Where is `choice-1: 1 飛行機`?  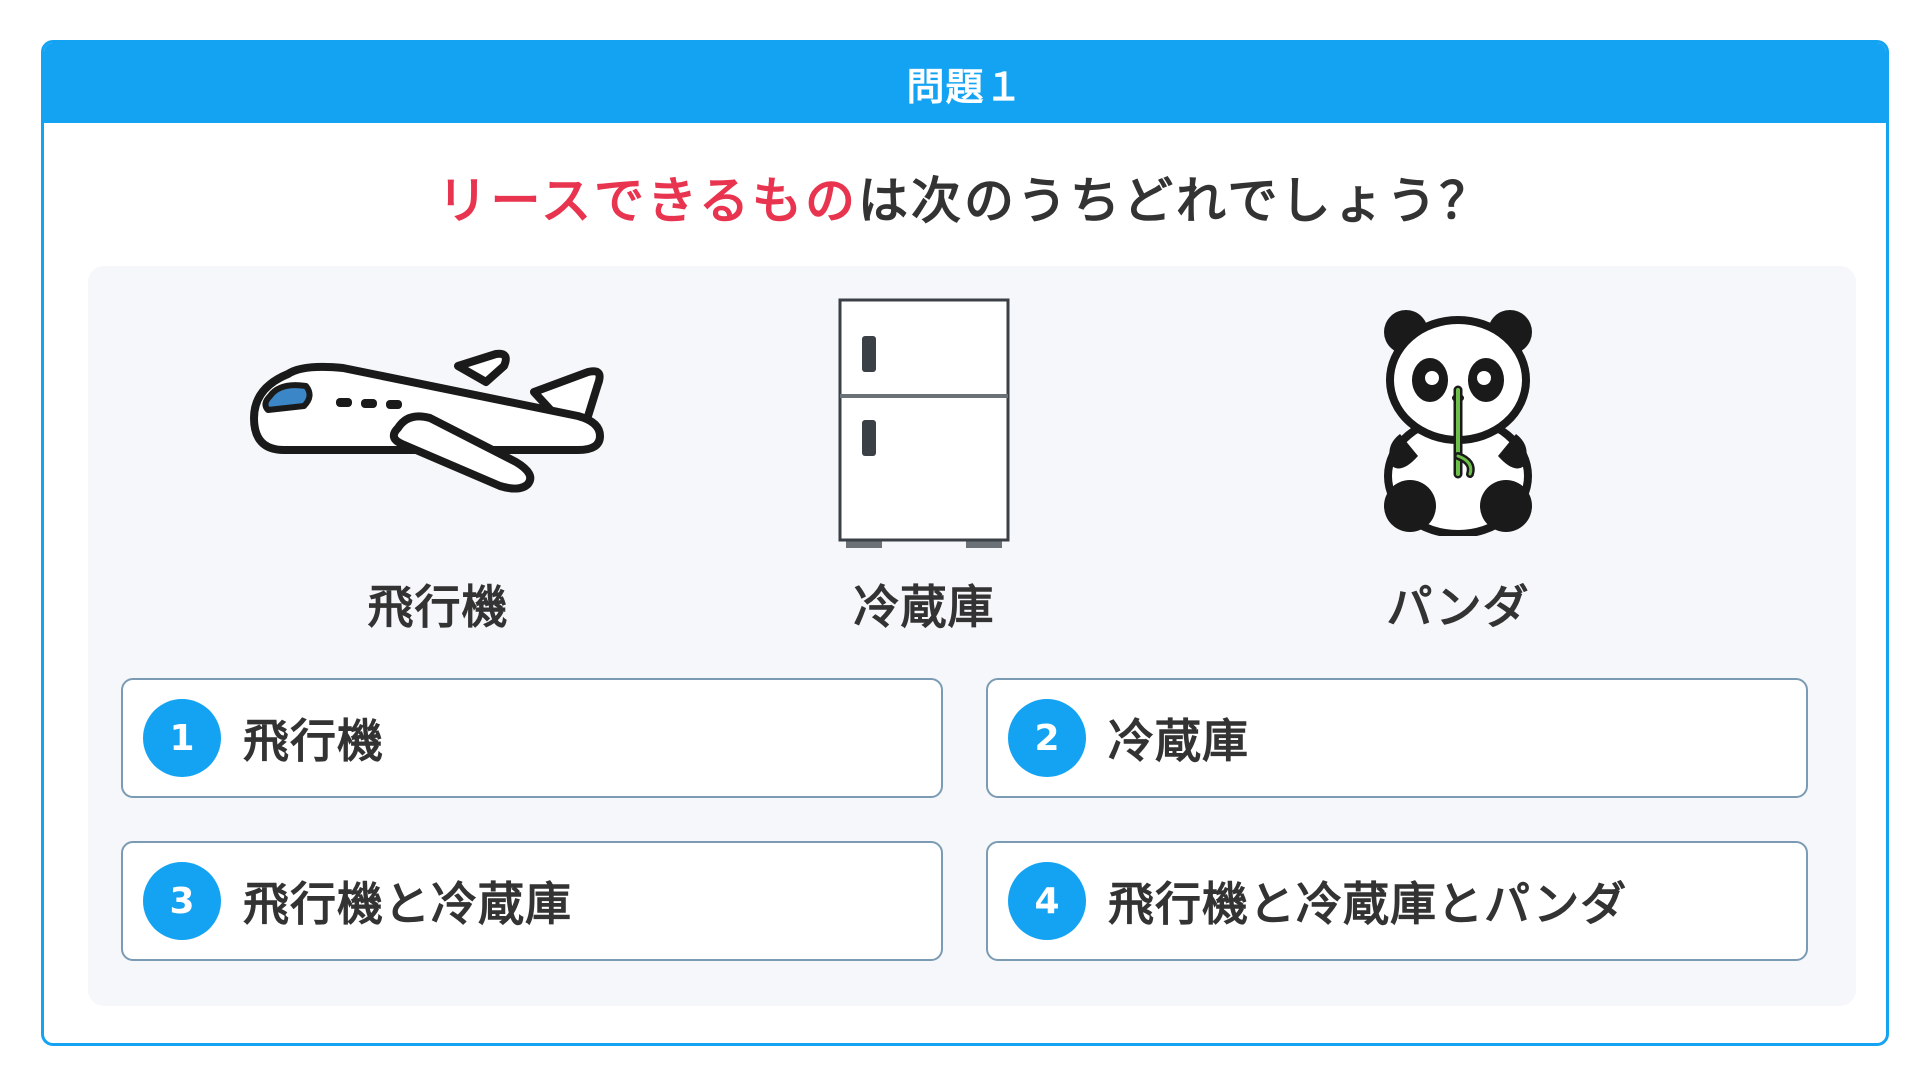 choice-1: 1 飛行機 is located at coordinates (532, 738).